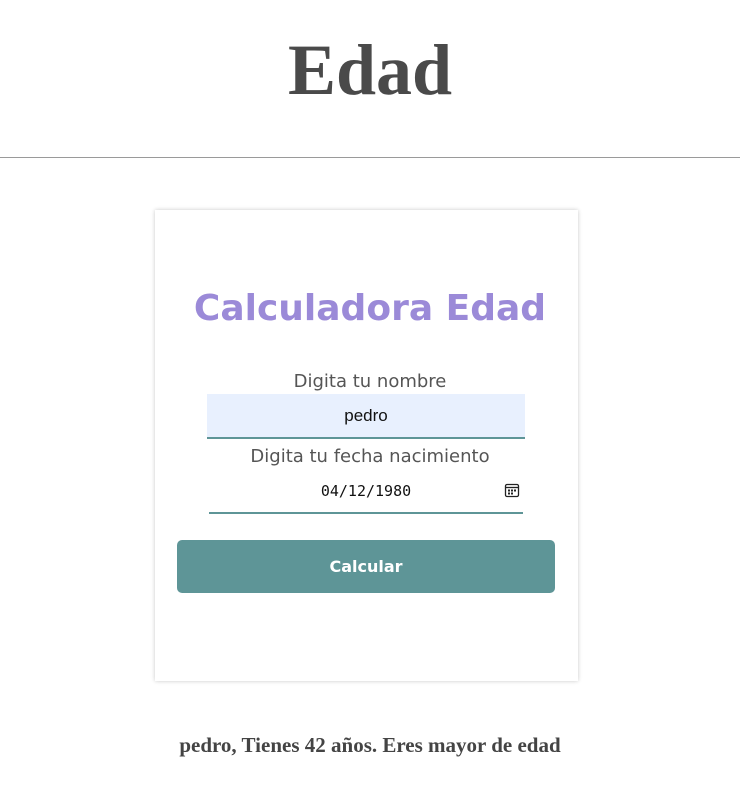 This screenshot has height=798, width=740. What do you see at coordinates (370, 381) in the screenshot?
I see `name-label: Digita tu nombre` at bounding box center [370, 381].